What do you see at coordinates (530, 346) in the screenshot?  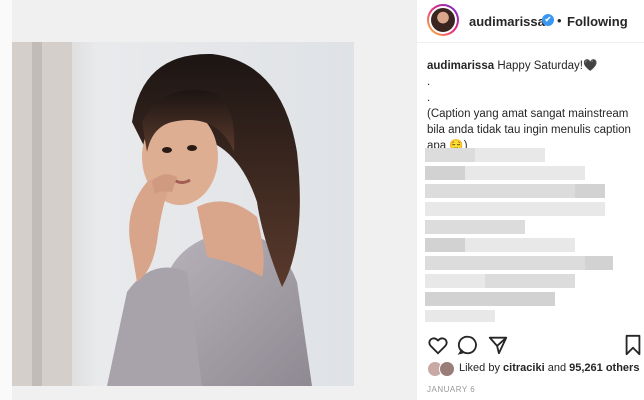 I see `action-bar` at bounding box center [530, 346].